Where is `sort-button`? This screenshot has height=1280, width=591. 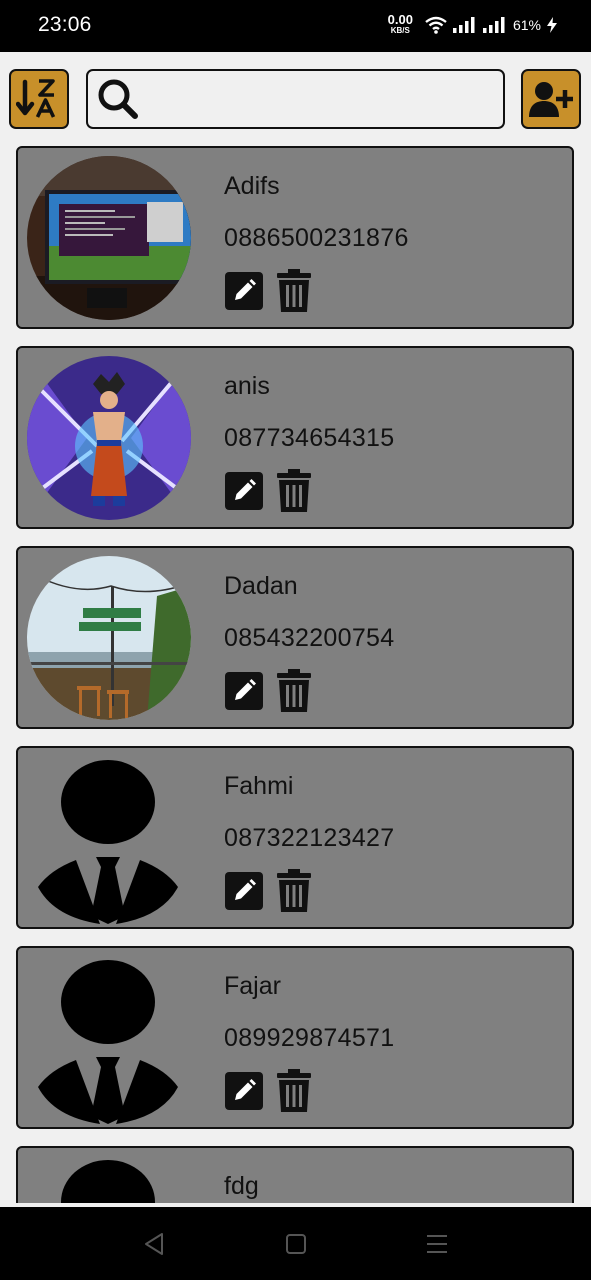
sort-button is located at coordinates (39, 99).